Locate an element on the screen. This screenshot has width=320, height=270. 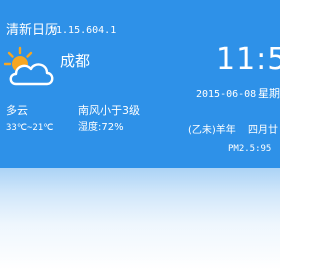
weekday: 星期一 is located at coordinates (269, 93).